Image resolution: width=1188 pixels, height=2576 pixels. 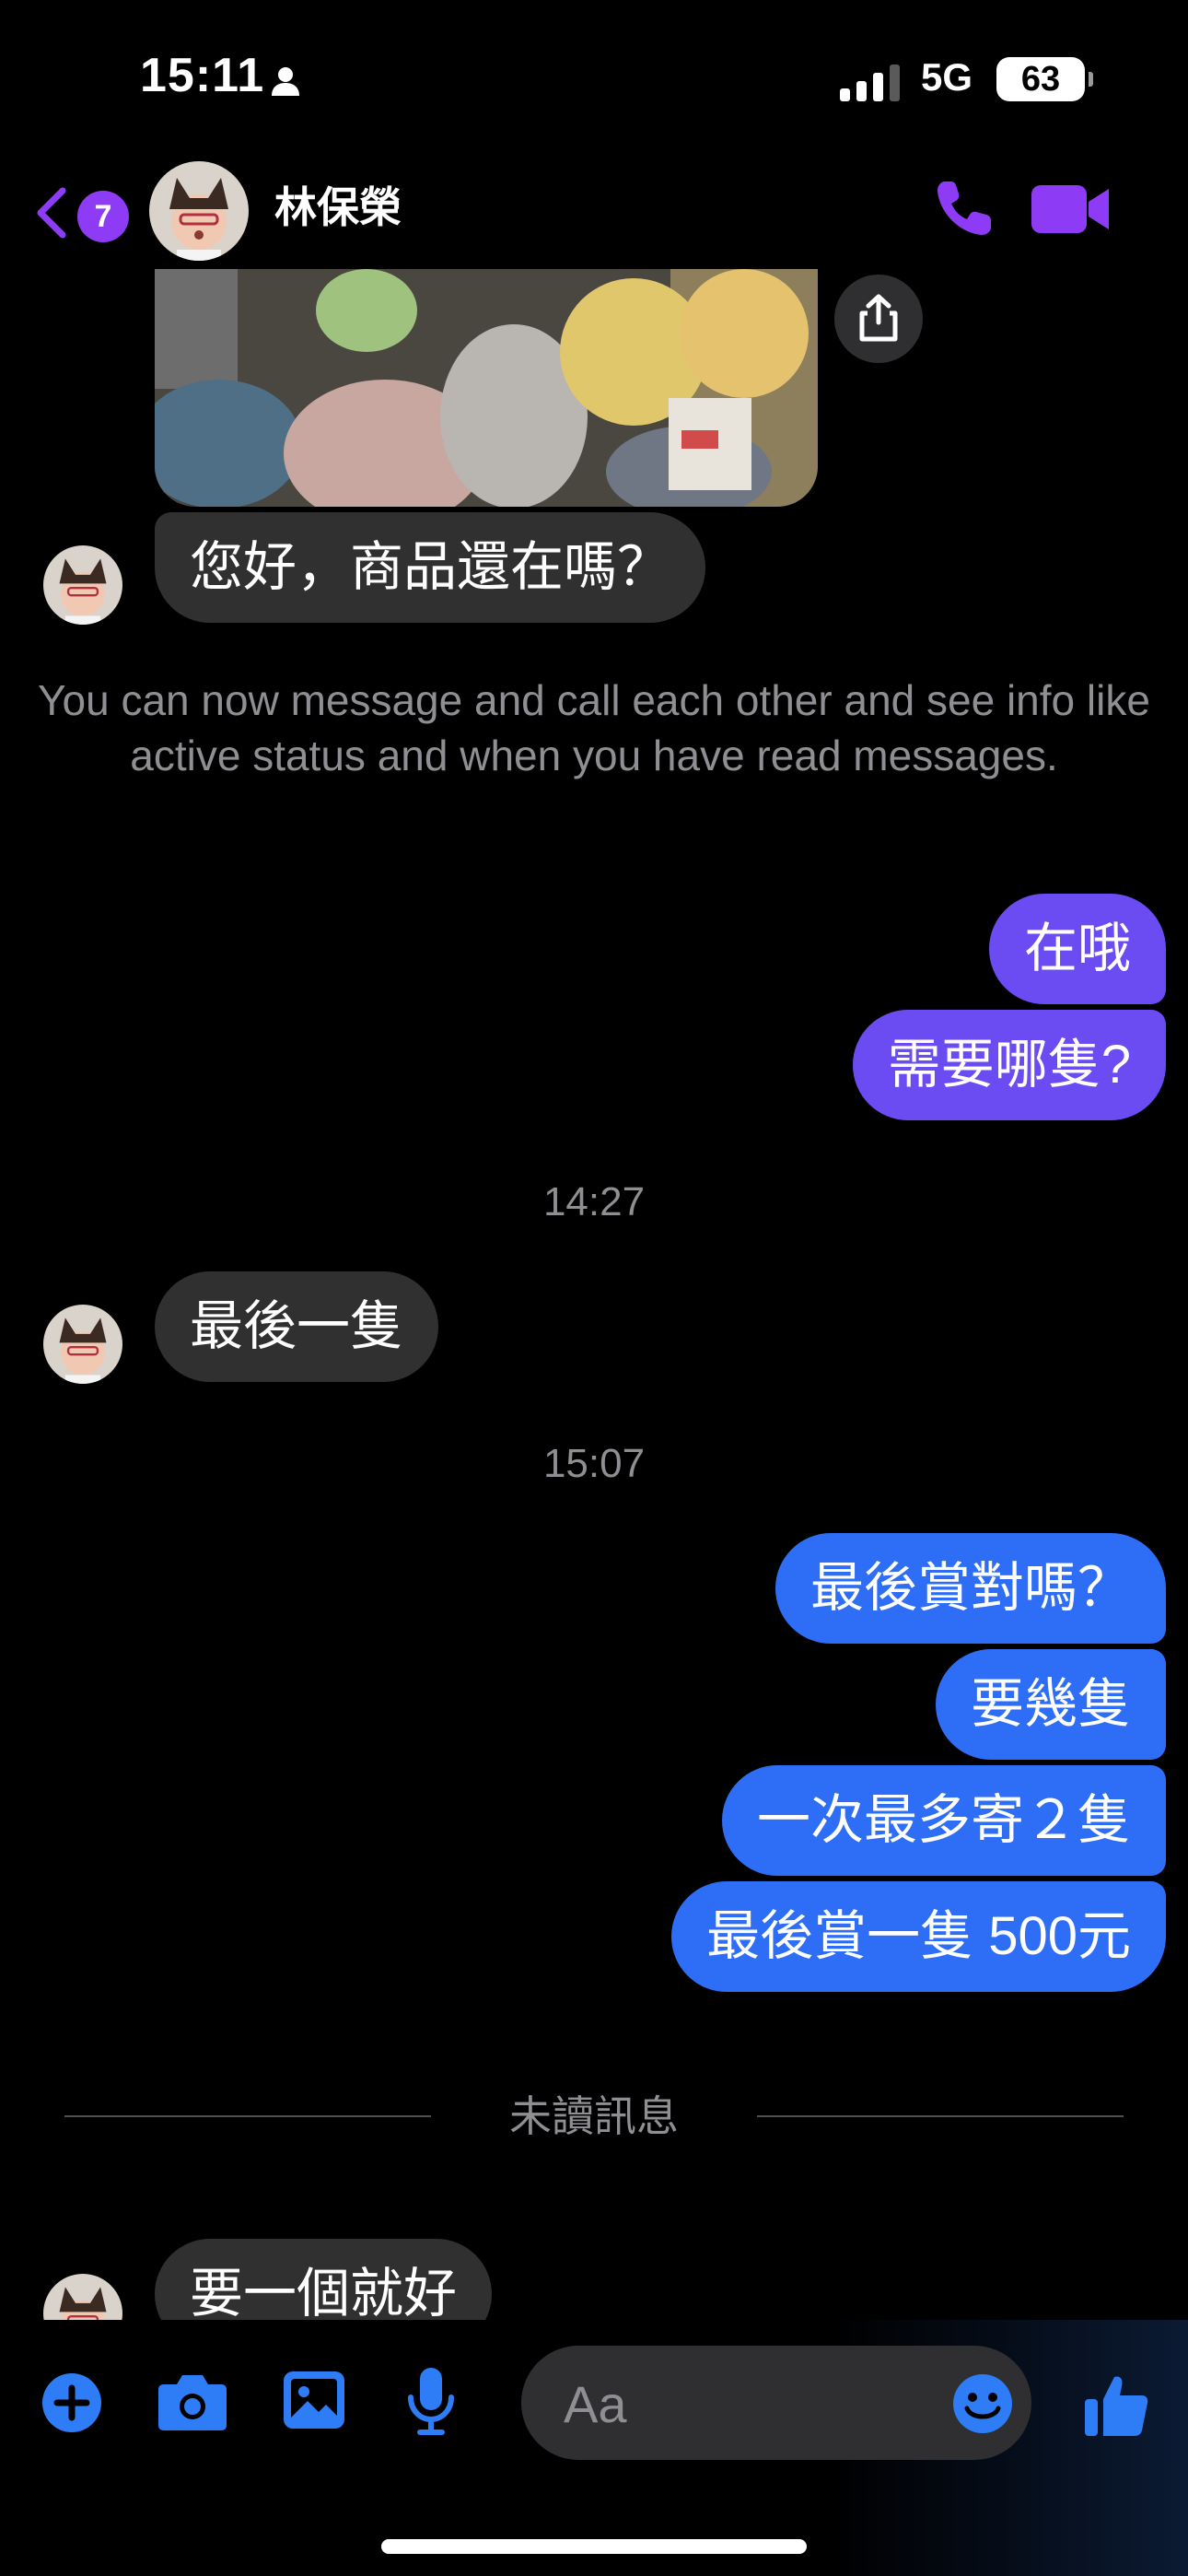 What do you see at coordinates (285, 81) in the screenshot?
I see `person-icon` at bounding box center [285, 81].